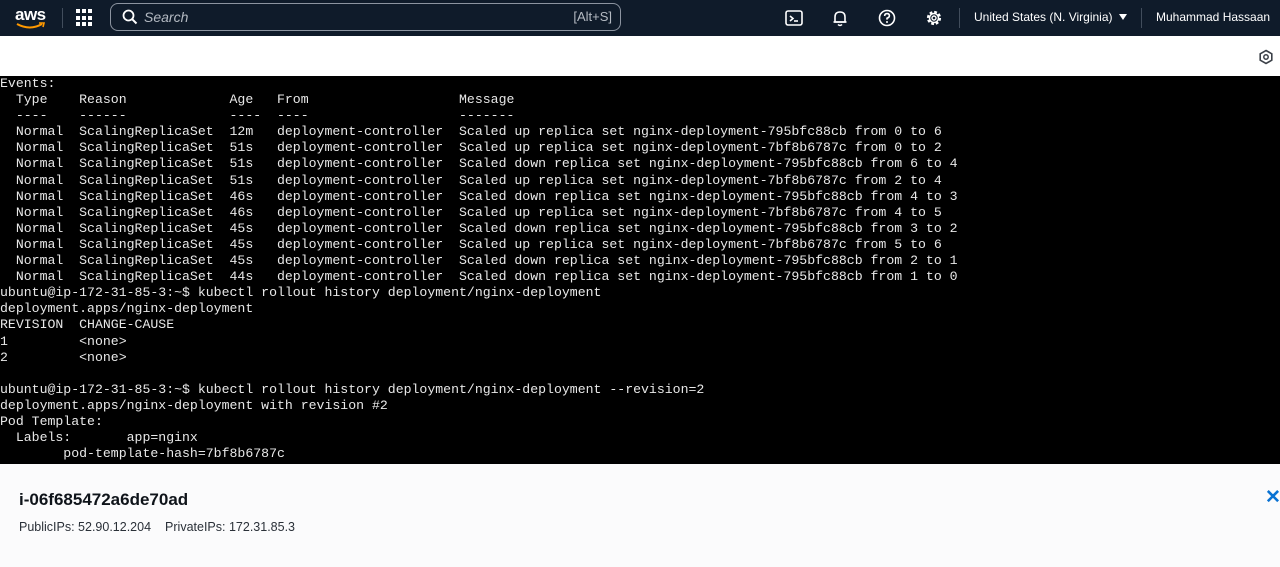 The image size is (1280, 567). I want to click on aws-smile-icon, so click(31, 25).